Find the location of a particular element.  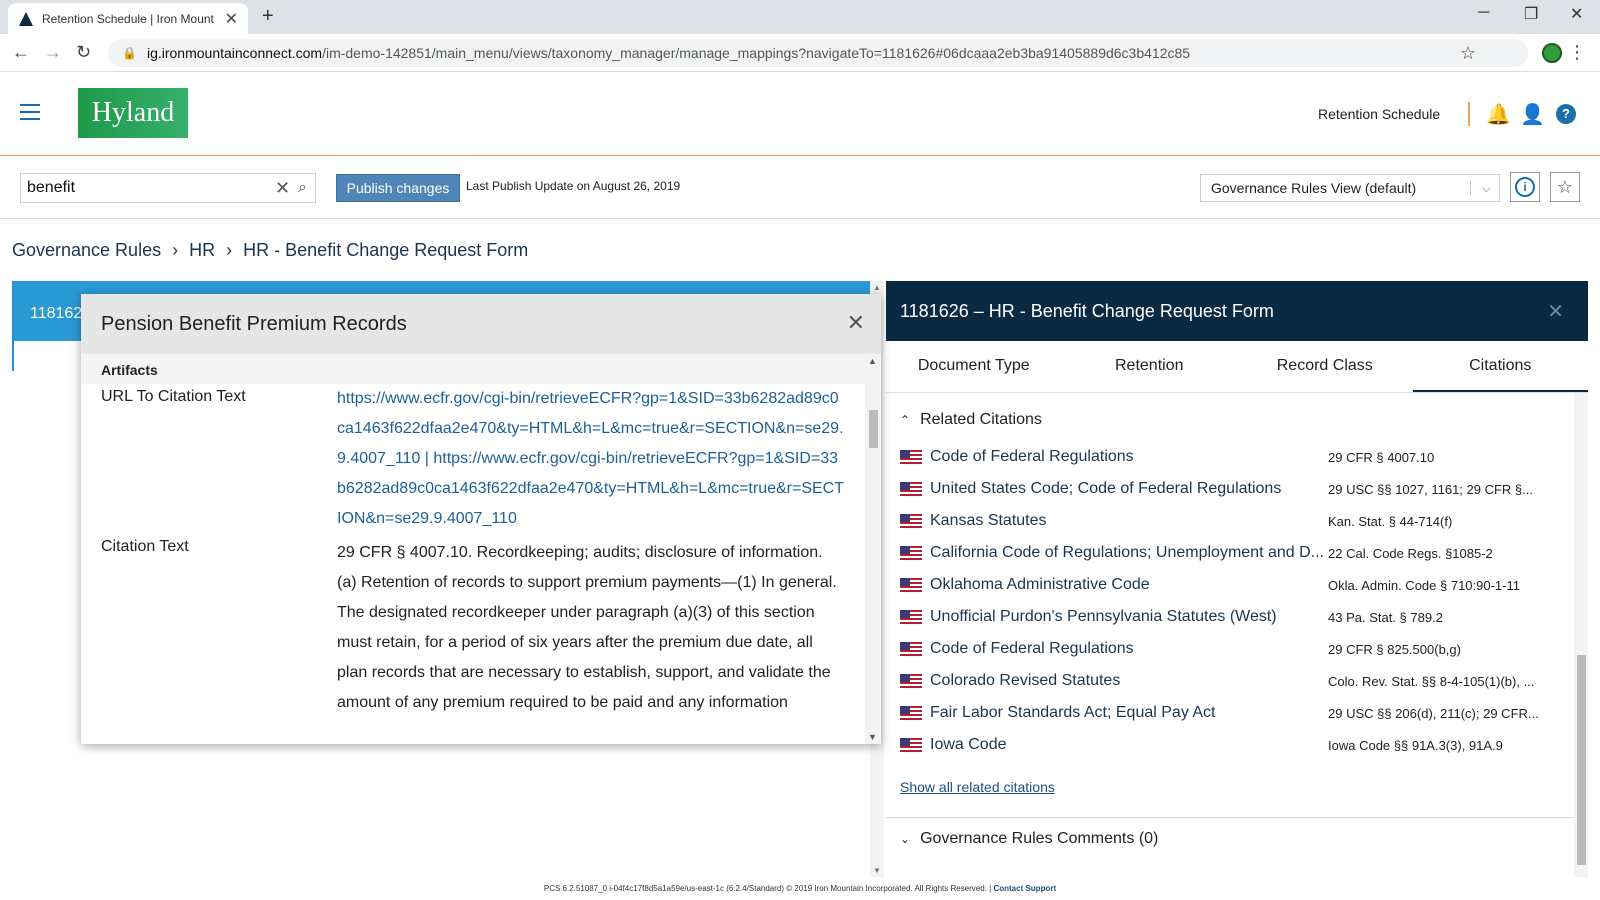

search-input is located at coordinates (148, 188).